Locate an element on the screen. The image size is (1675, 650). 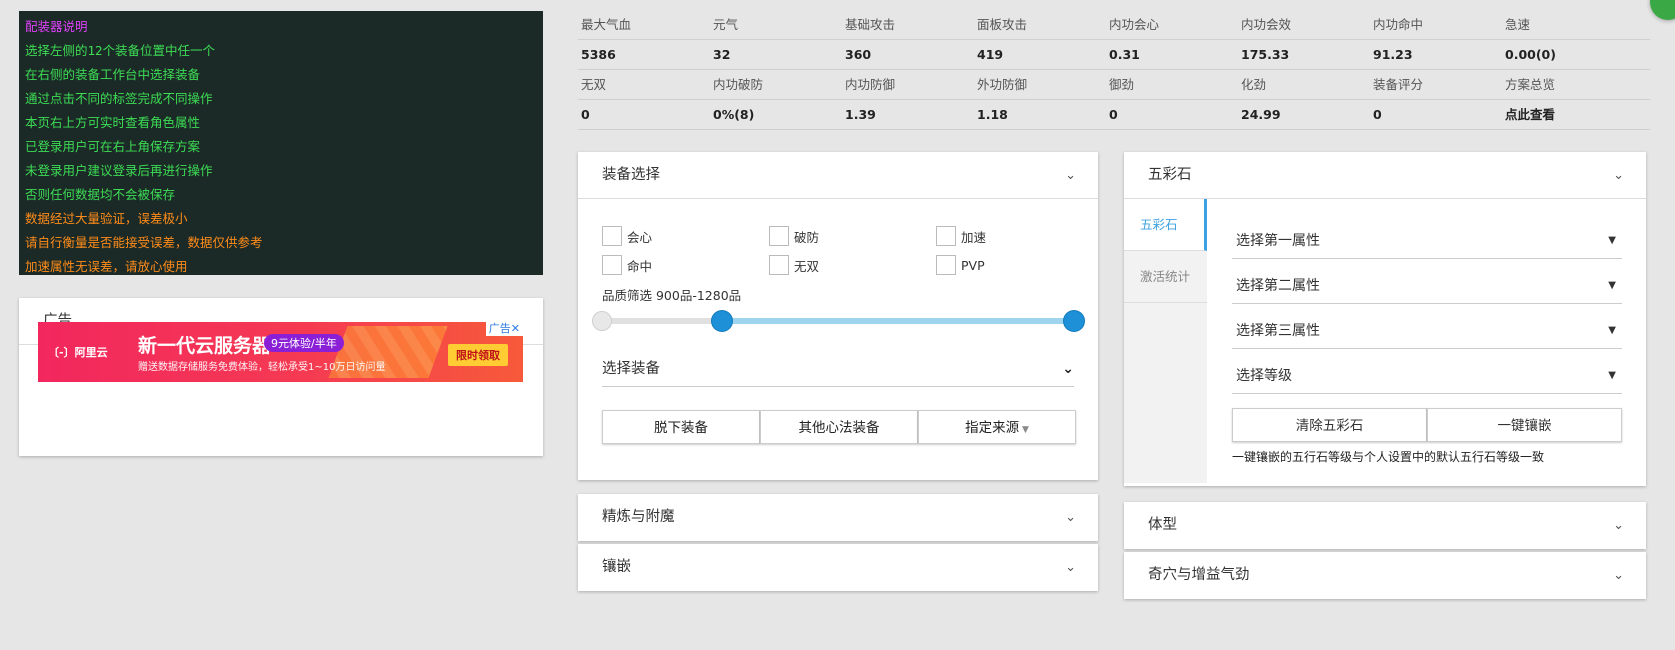
instruction-line: 未登录用户建议登录后再进行操作 is located at coordinates (119, 170).